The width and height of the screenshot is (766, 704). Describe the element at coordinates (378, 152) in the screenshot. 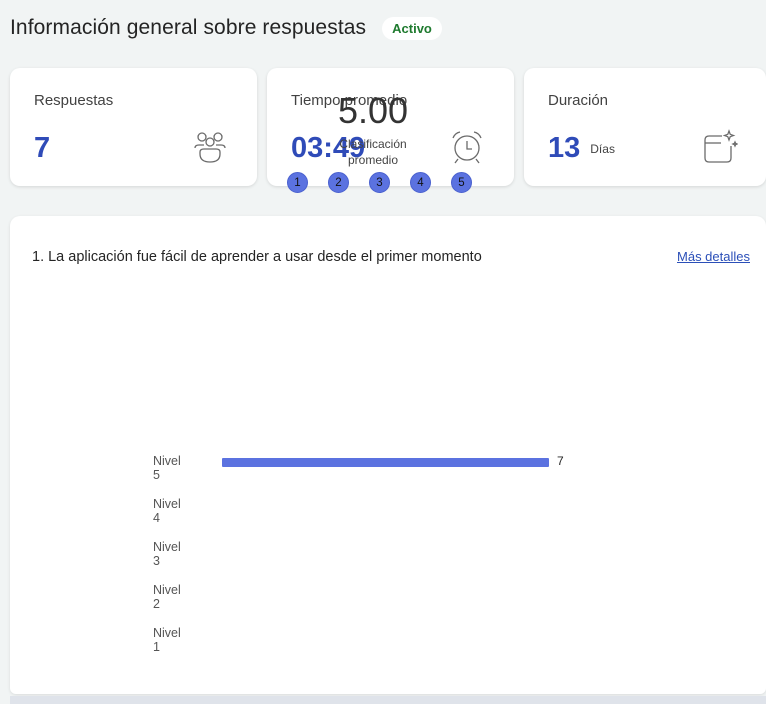

I see `average-rating-label: Clasificación promedio` at that location.